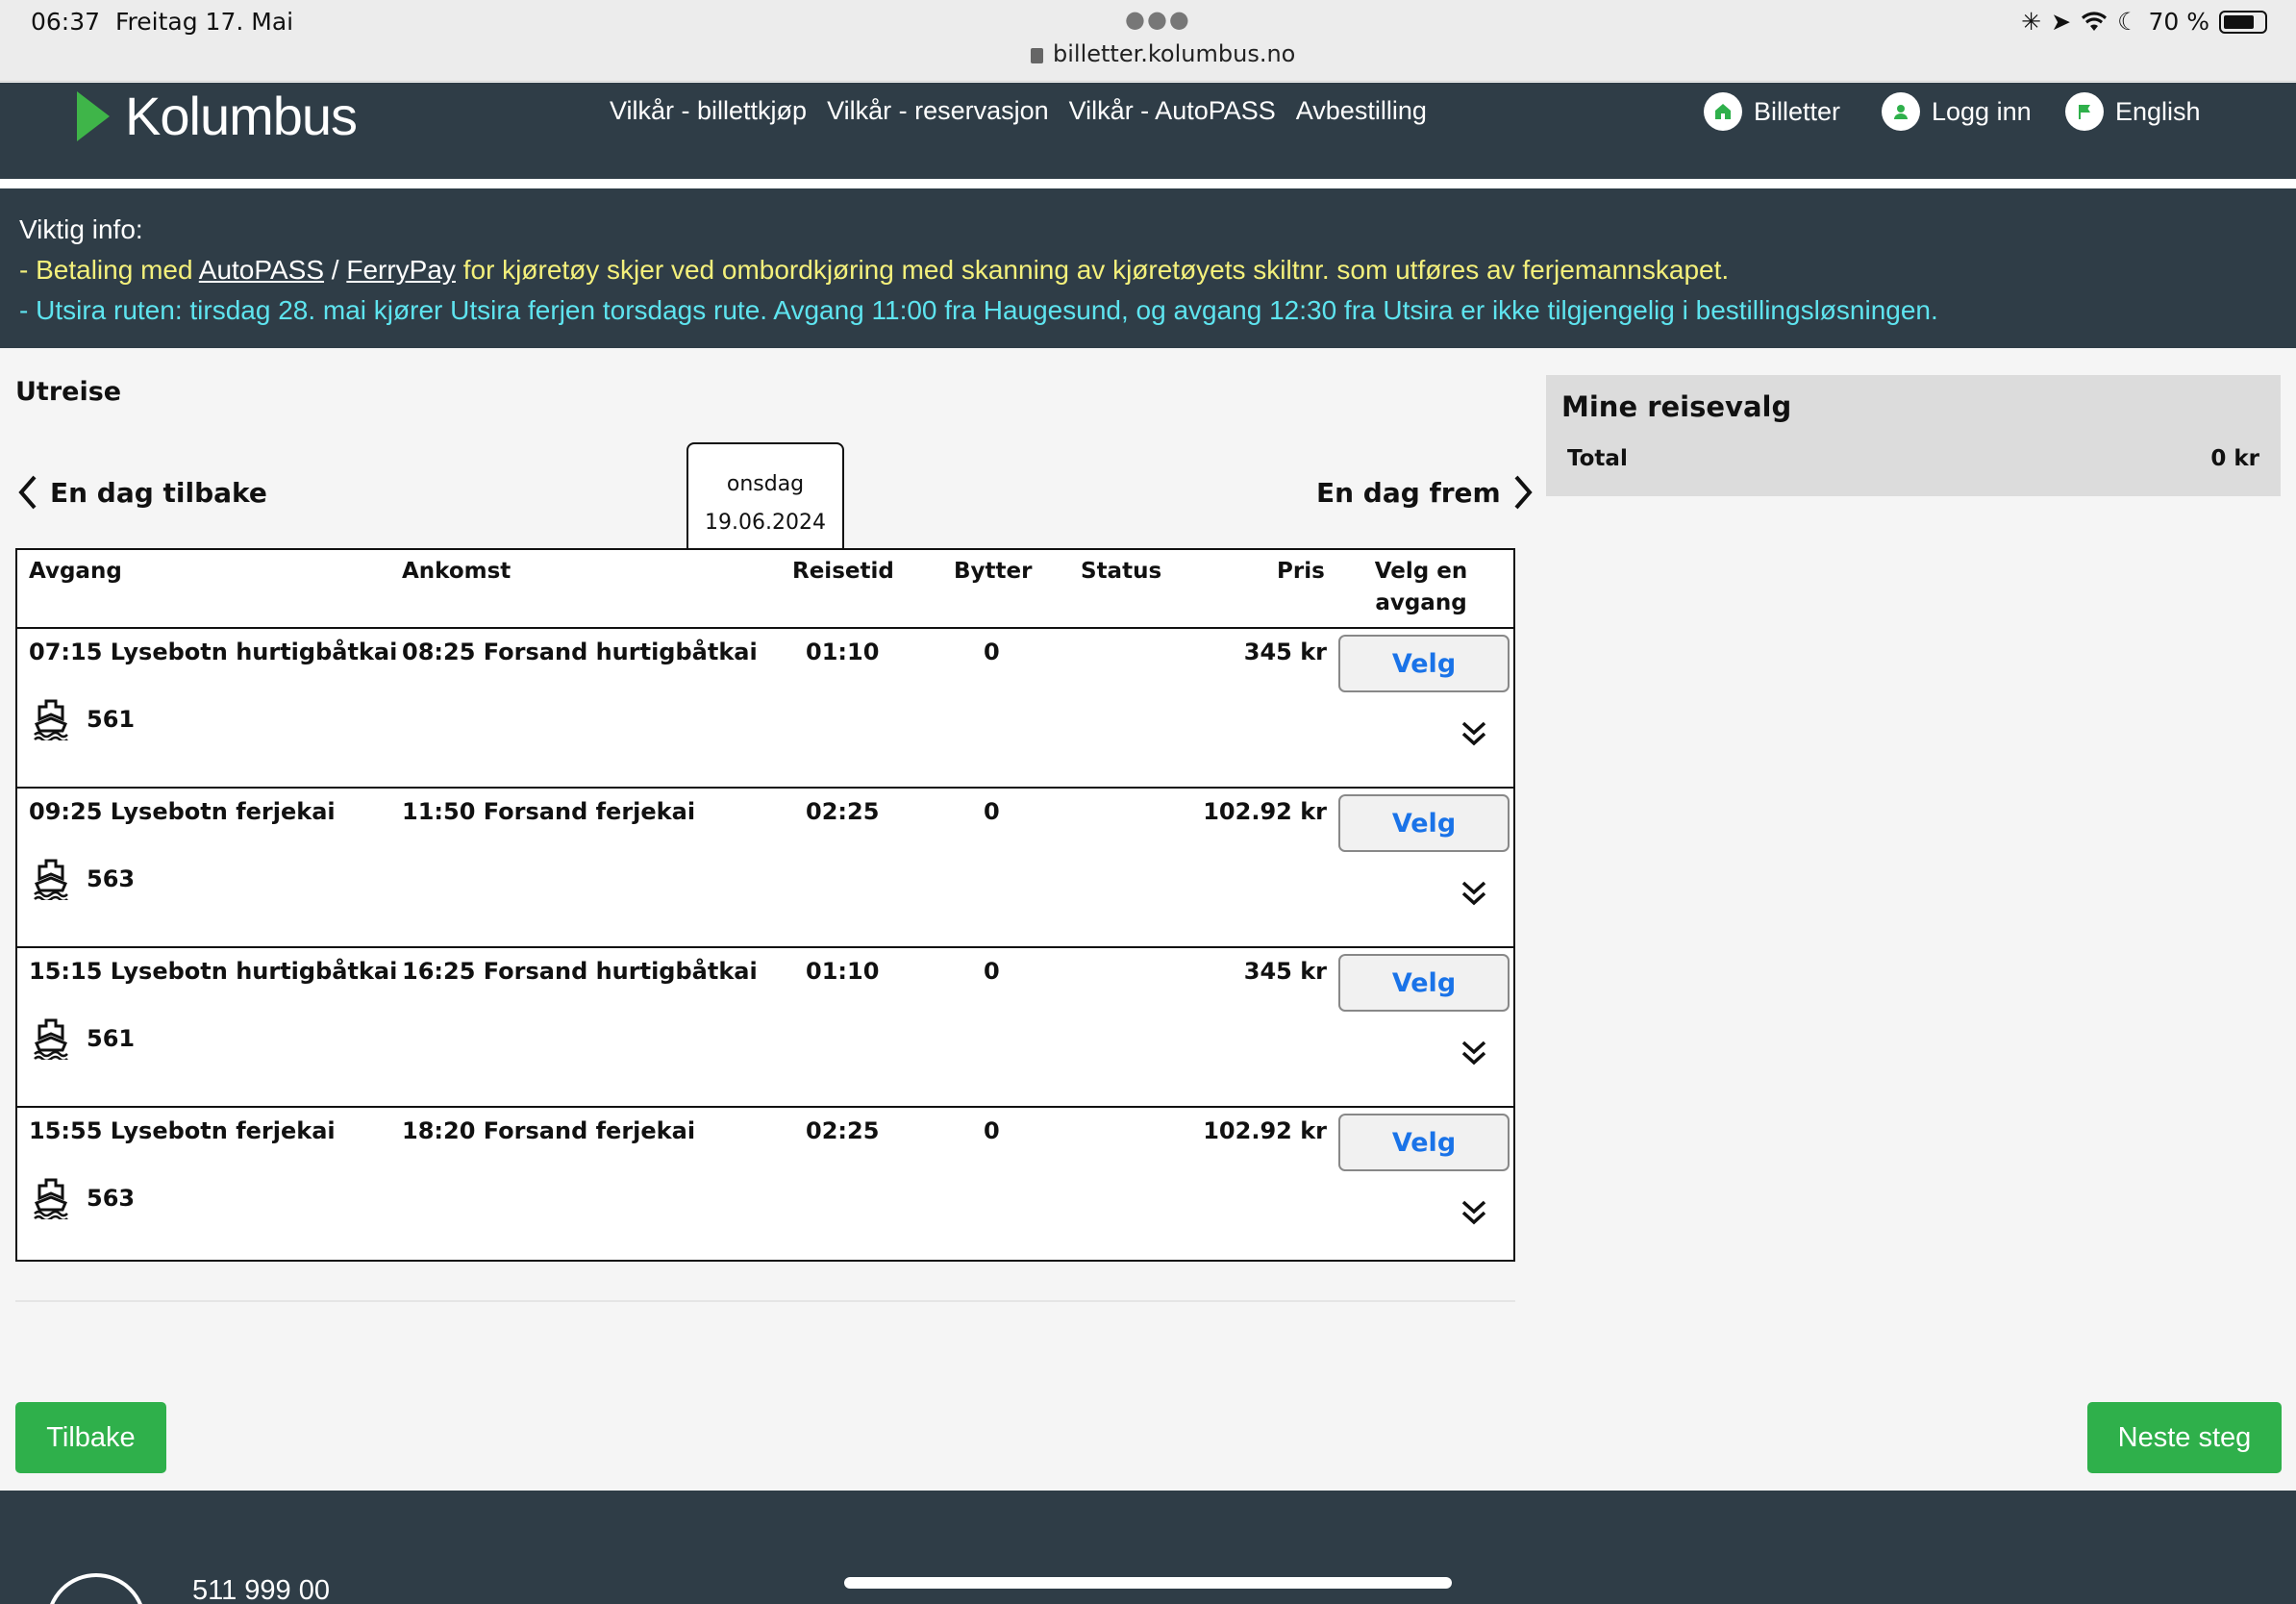 This screenshot has width=2296, height=1604. Describe the element at coordinates (2031, 22) in the screenshot. I see `activity-icon: ✳` at that location.